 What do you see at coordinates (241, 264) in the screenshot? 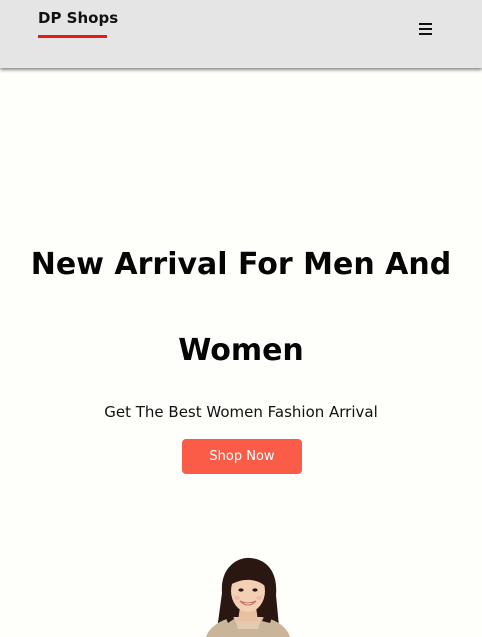
I see `hero-title-line-1: New Arrival For Men And` at bounding box center [241, 264].